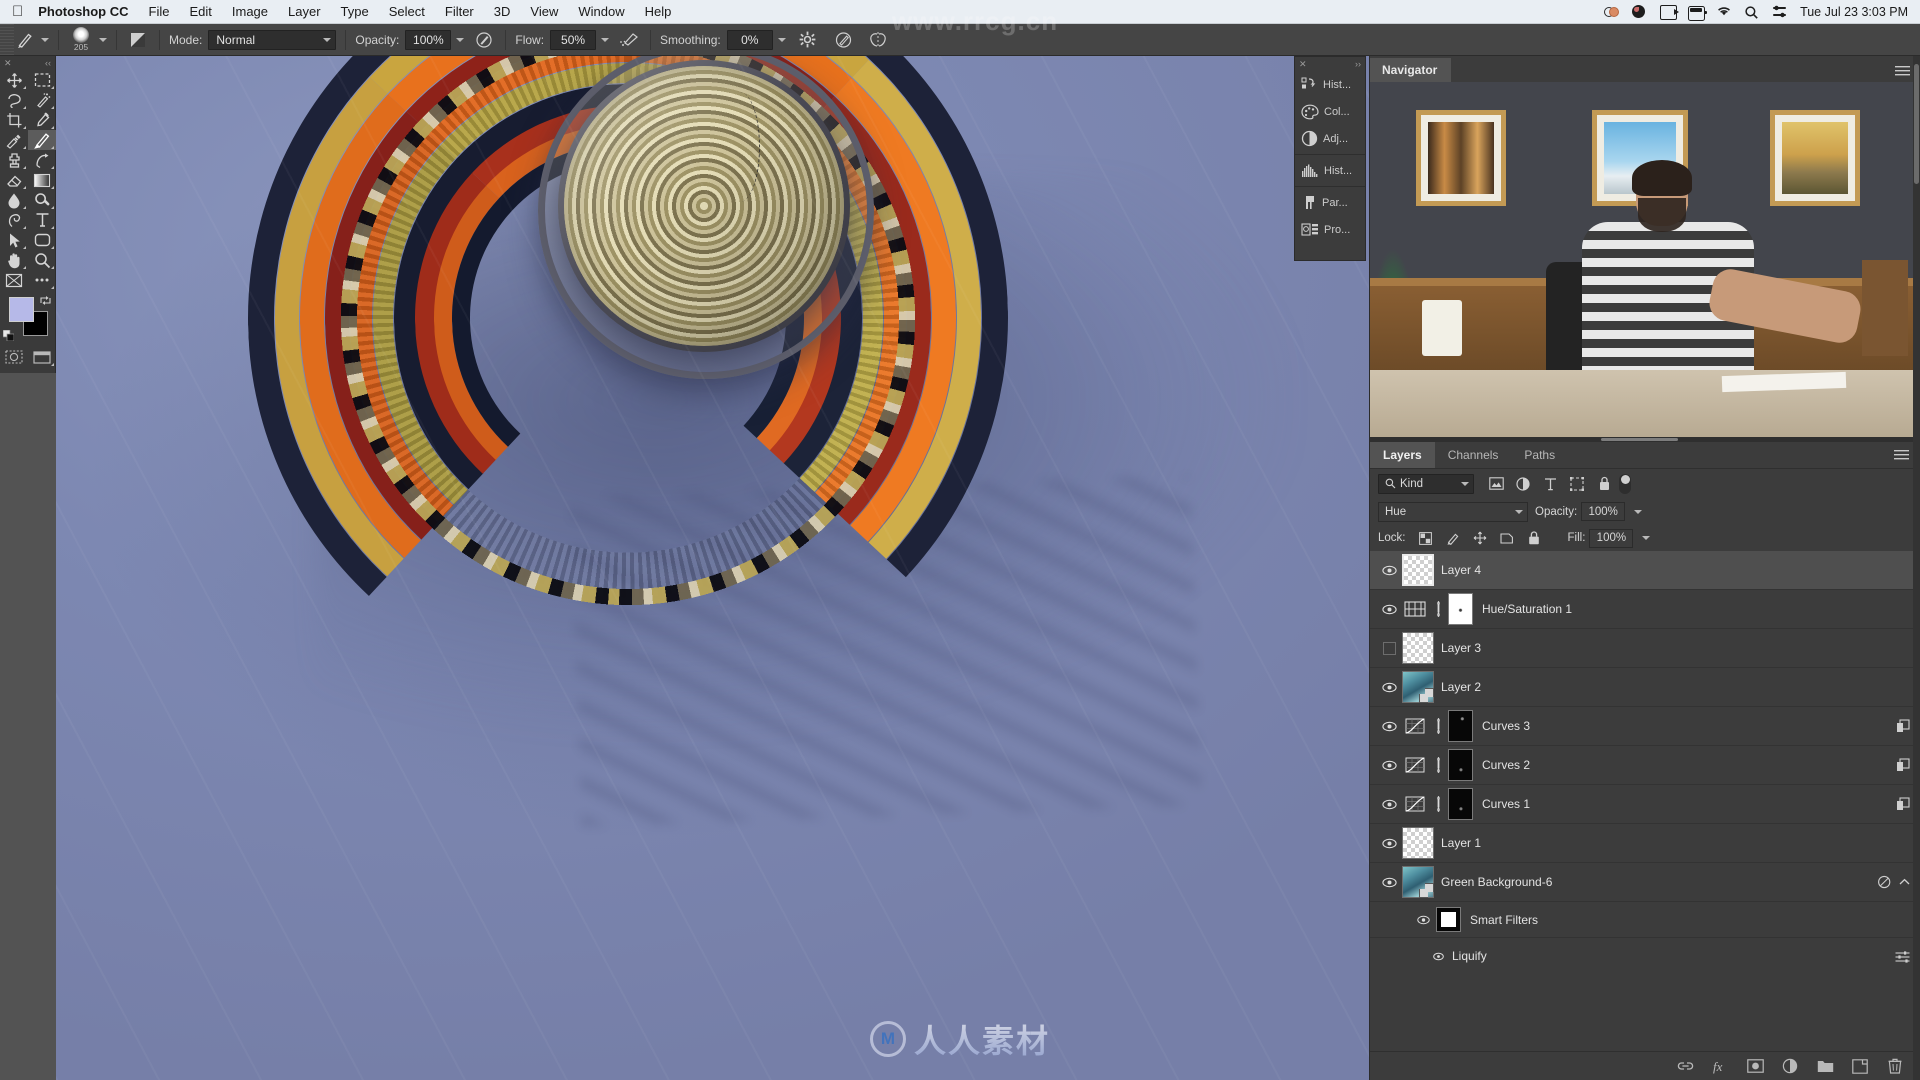  I want to click on menu-item-type: Type, so click(355, 11).